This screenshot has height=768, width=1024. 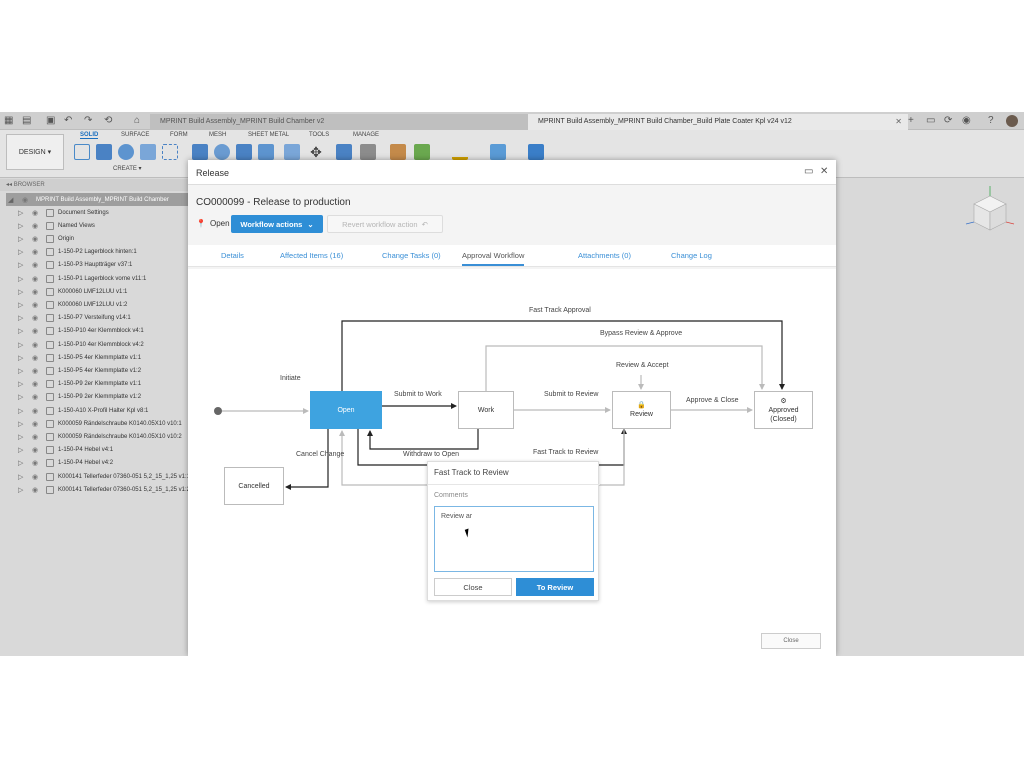 What do you see at coordinates (222, 152) in the screenshot?
I see `fillet-icon` at bounding box center [222, 152].